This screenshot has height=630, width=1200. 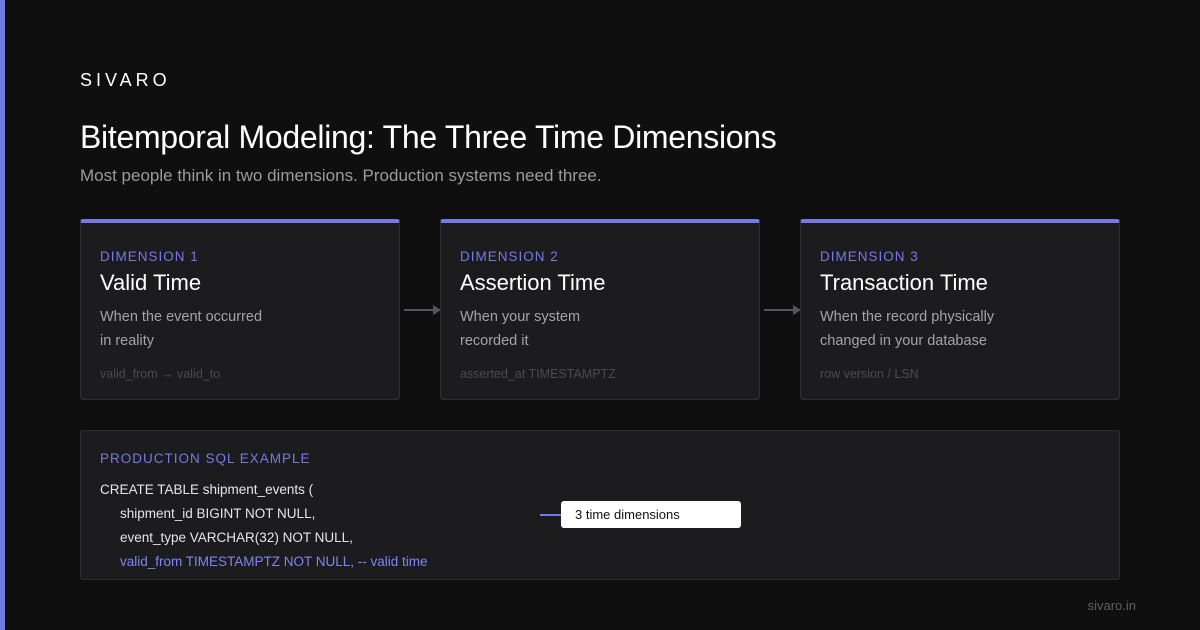 I want to click on card-dimension-label: DIMENSION 3, so click(x=869, y=256).